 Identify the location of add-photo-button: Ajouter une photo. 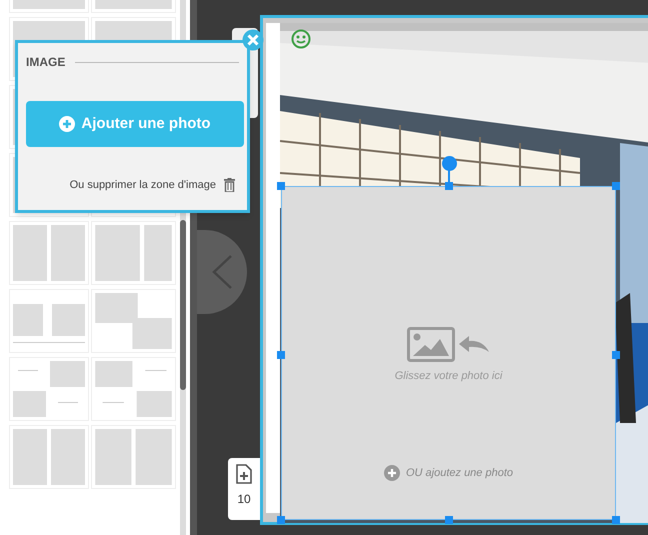
(135, 124).